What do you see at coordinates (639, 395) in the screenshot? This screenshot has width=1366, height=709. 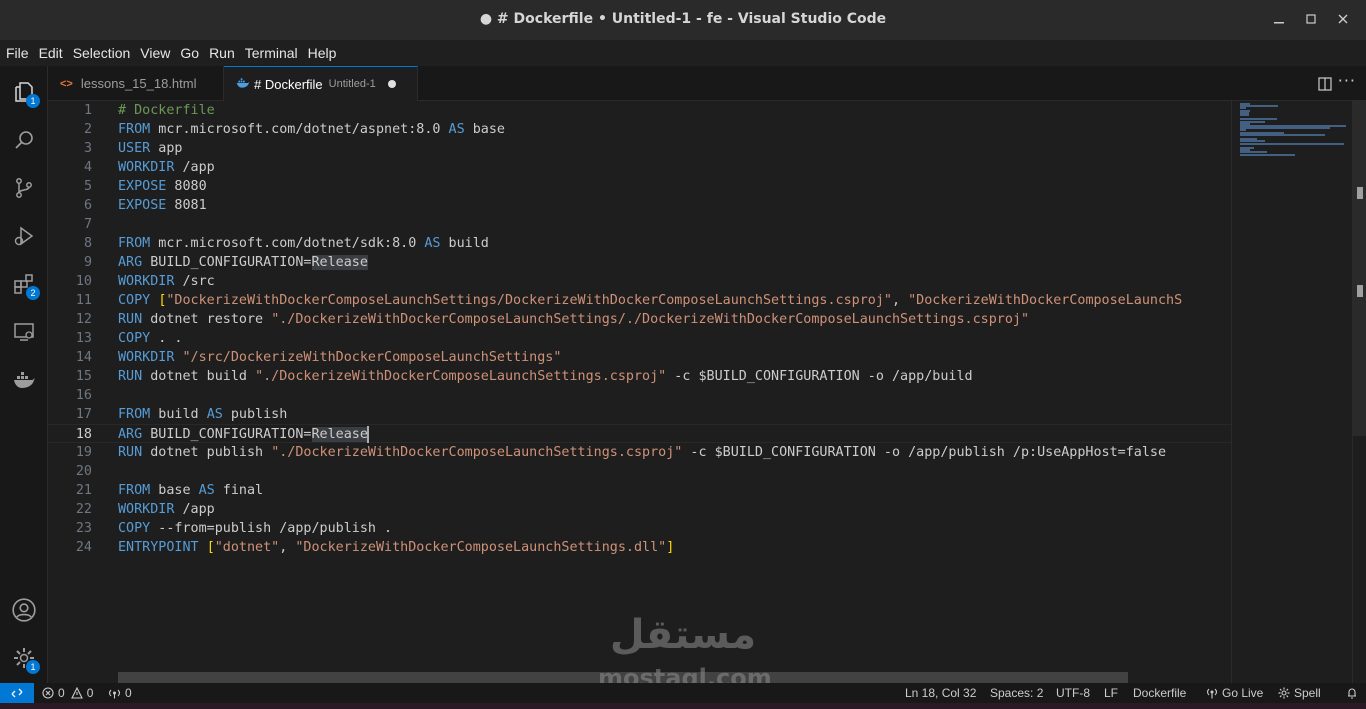 I see `code-line: 16` at bounding box center [639, 395].